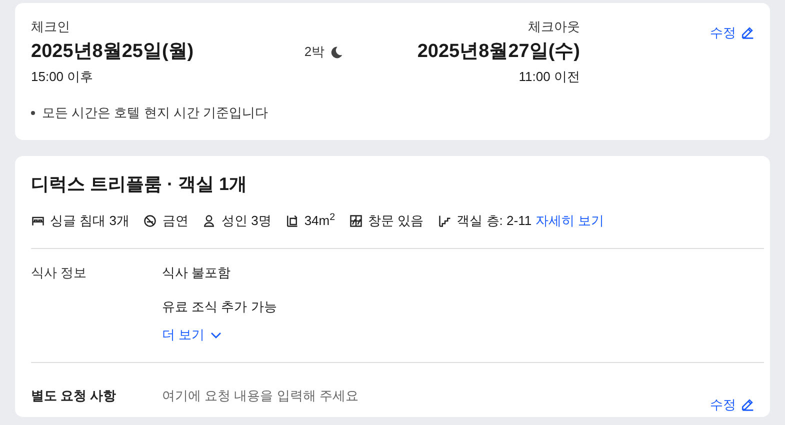  What do you see at coordinates (396, 221) in the screenshot?
I see `amenity-text: 창문 있음` at bounding box center [396, 221].